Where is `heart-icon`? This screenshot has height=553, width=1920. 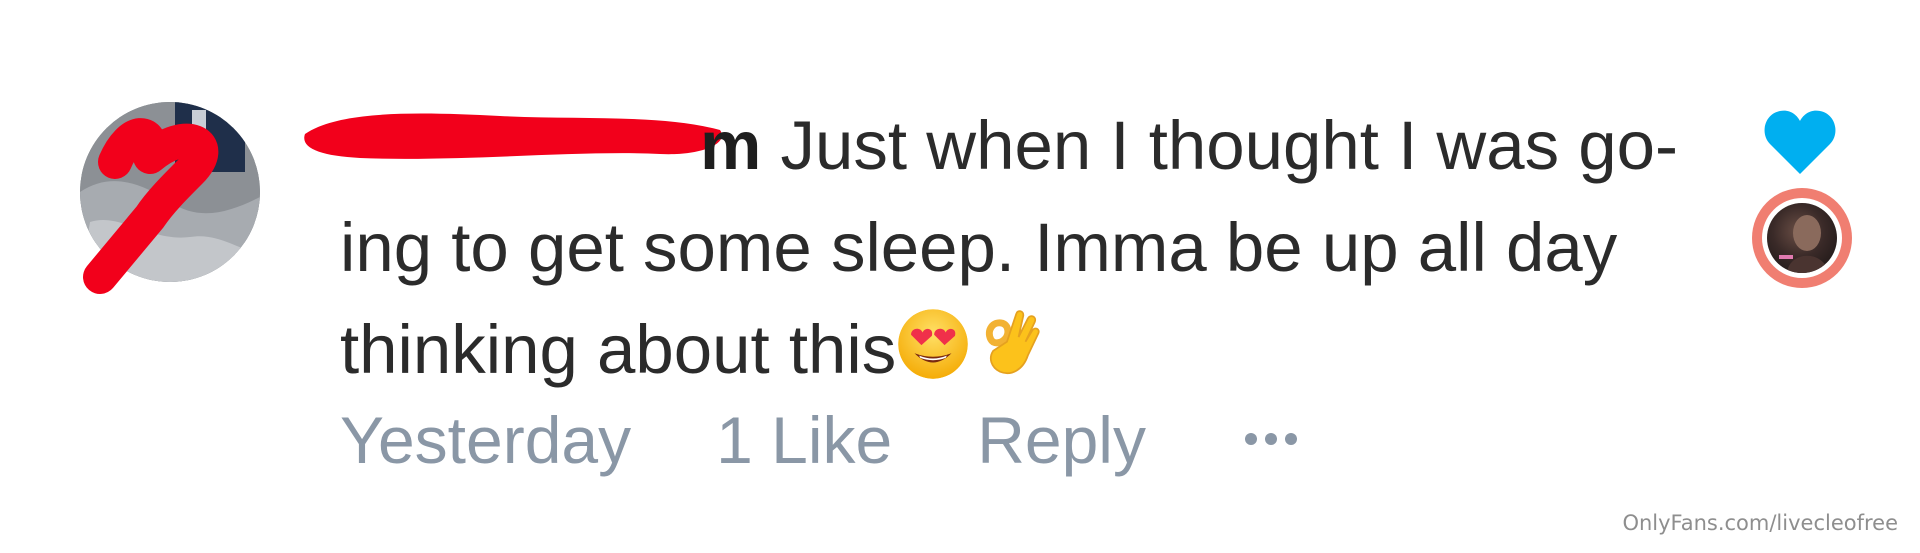 heart-icon is located at coordinates (1800, 142).